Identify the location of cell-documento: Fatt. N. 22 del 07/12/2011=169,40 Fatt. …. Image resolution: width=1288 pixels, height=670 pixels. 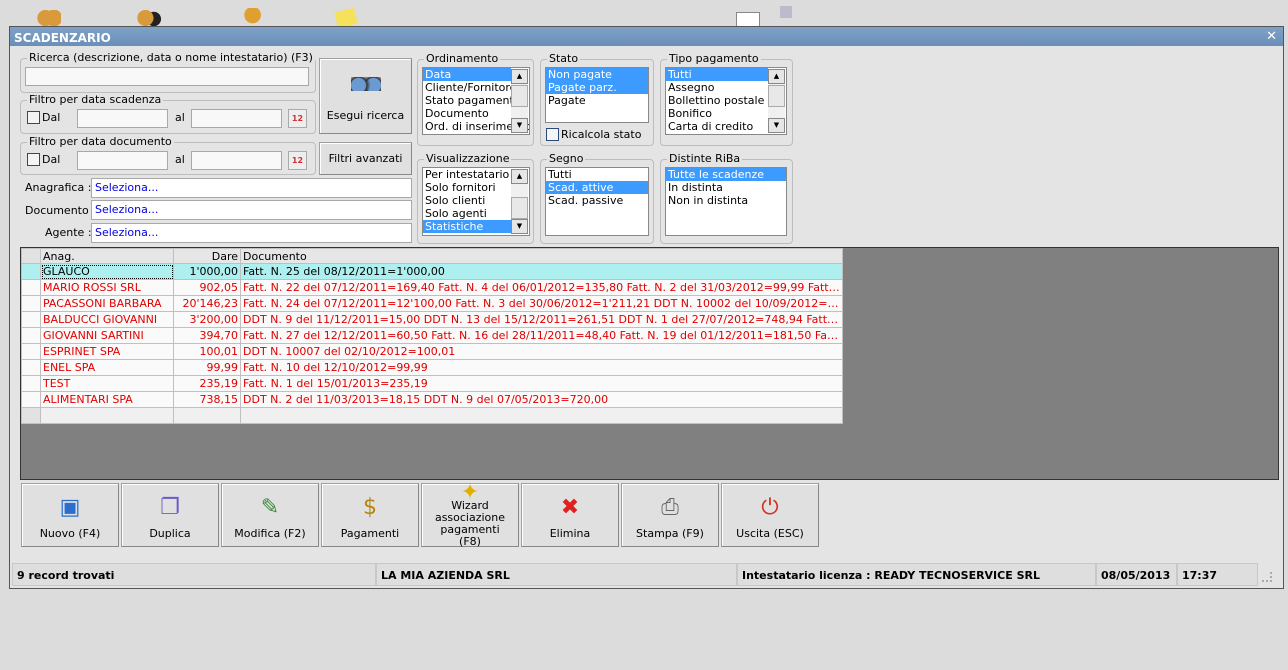
(541, 287).